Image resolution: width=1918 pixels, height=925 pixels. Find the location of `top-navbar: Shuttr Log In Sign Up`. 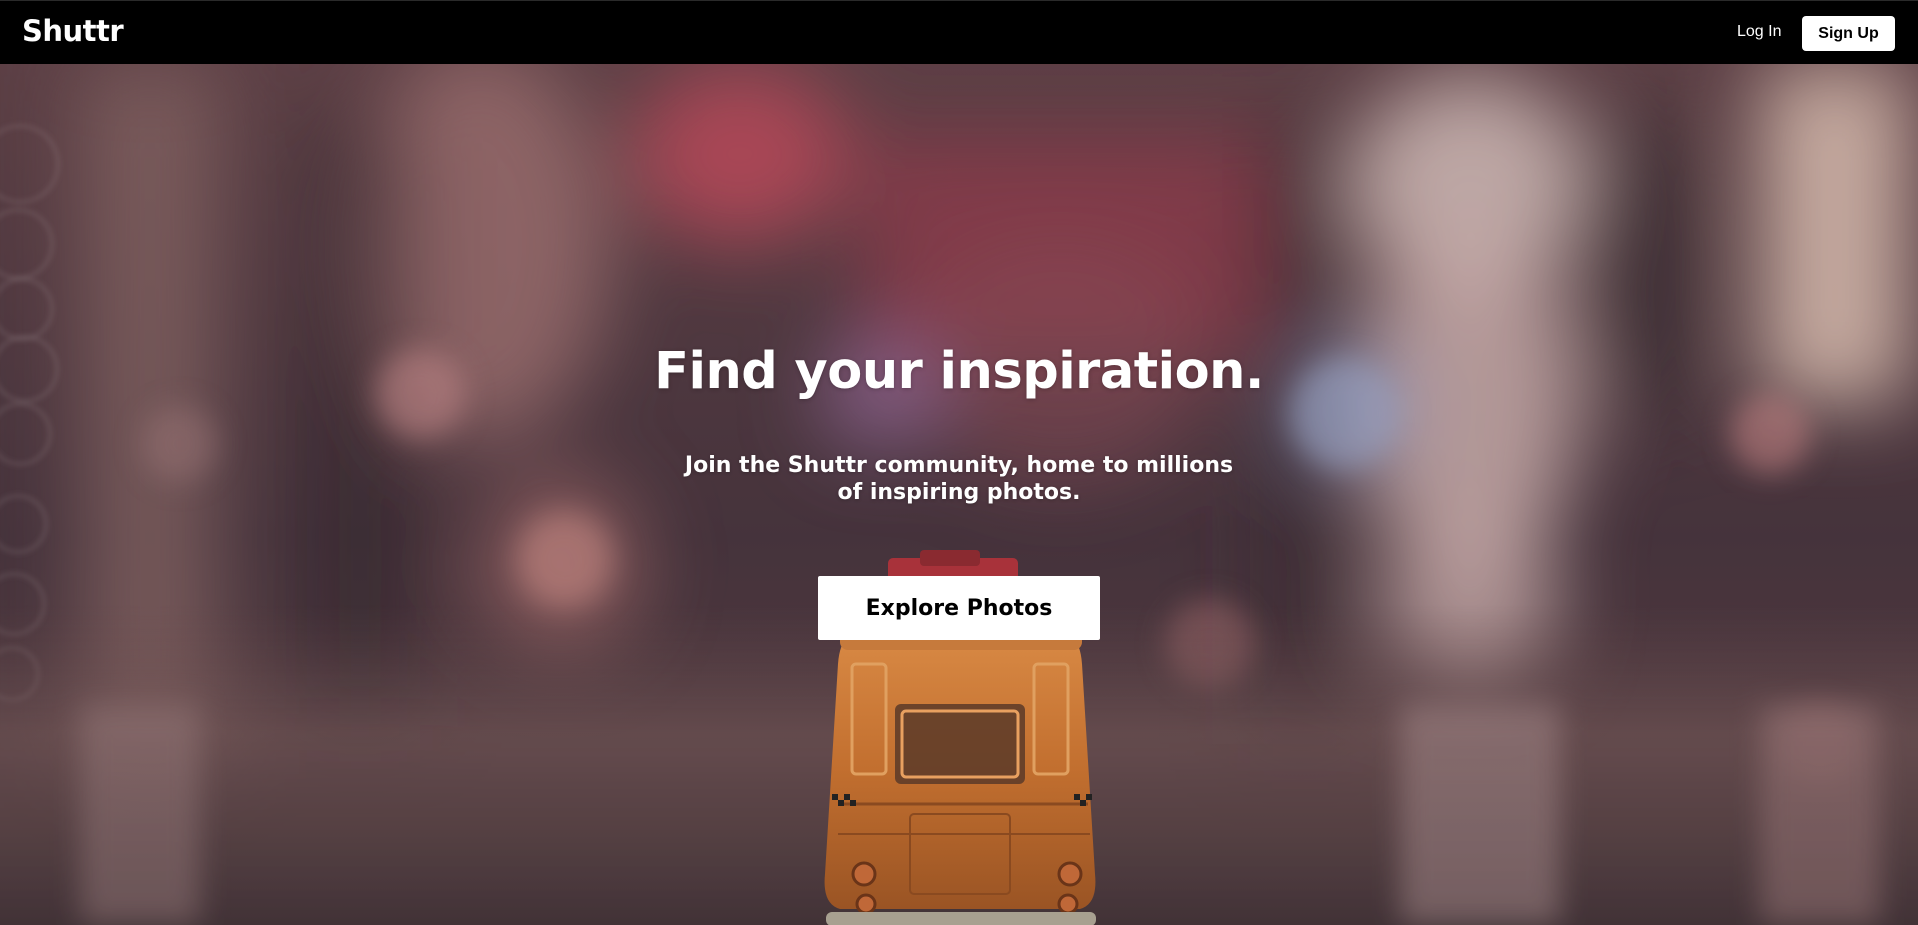

top-navbar: Shuttr Log In Sign Up is located at coordinates (959, 32).